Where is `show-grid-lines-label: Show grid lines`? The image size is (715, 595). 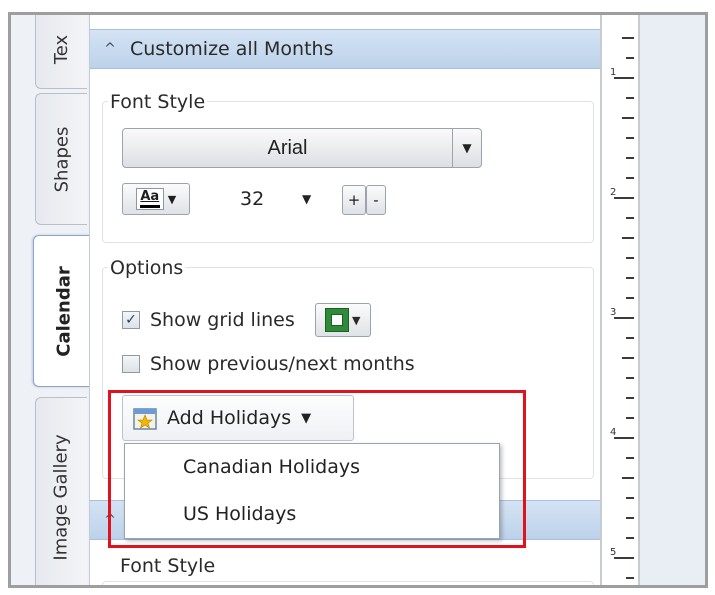
show-grid-lines-label: Show grid lines is located at coordinates (222, 320).